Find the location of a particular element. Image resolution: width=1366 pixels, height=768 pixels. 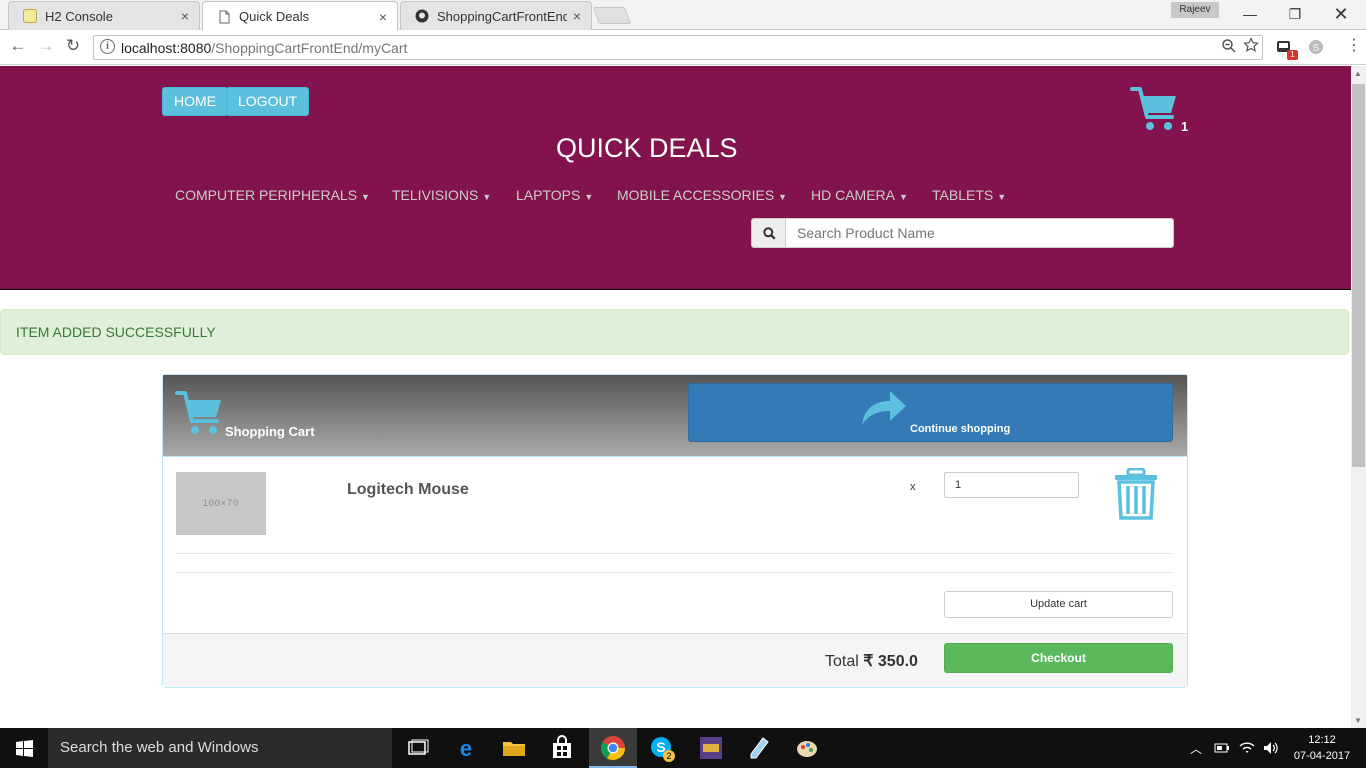

zoom-icon is located at coordinates (1229, 48).